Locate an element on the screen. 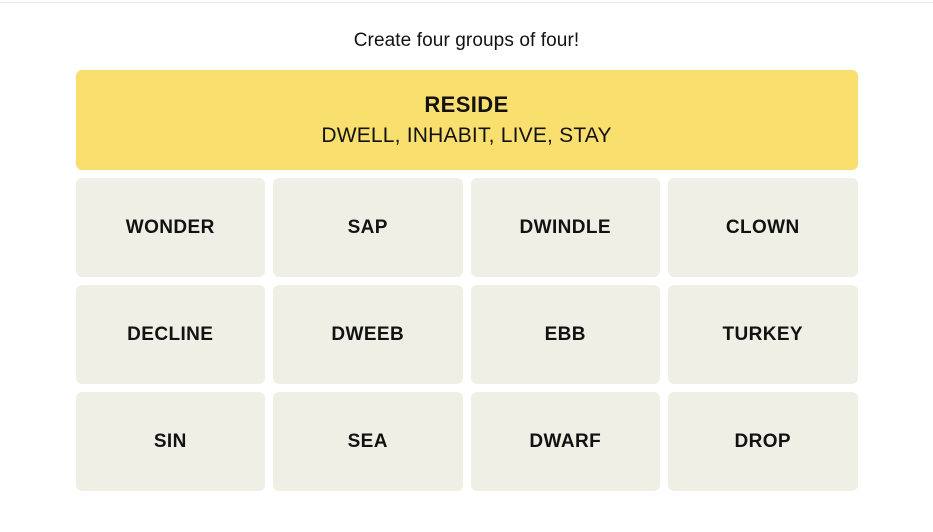  word-tile-label: DECLINE is located at coordinates (170, 334).